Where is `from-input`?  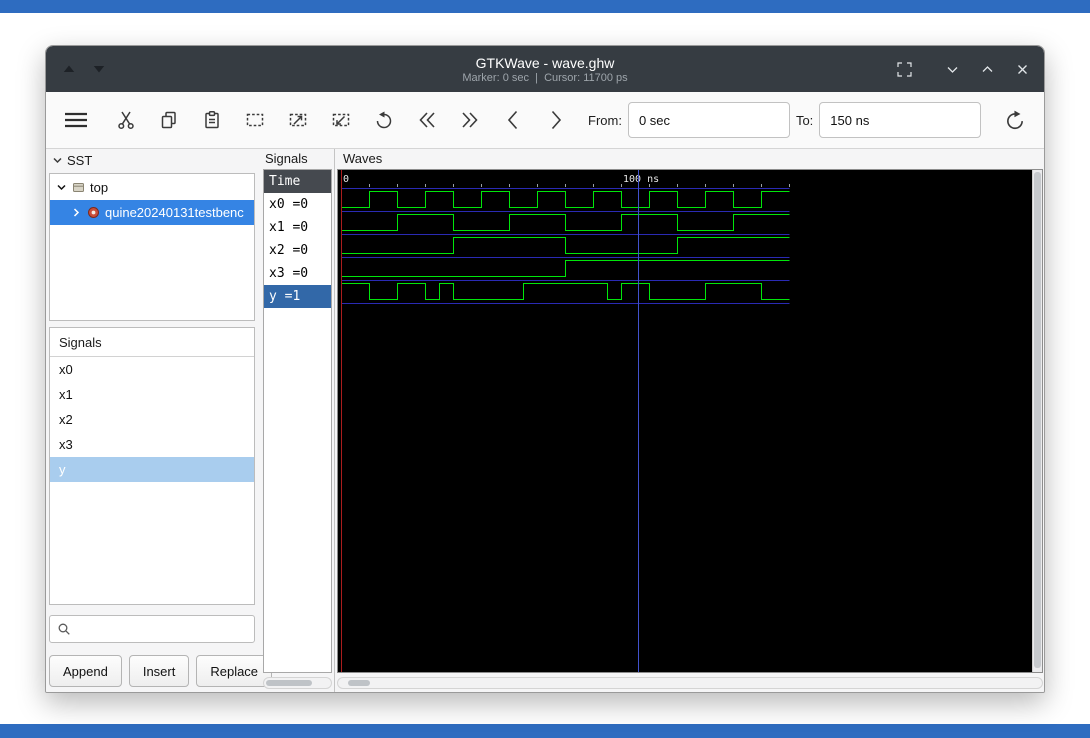 from-input is located at coordinates (708, 120).